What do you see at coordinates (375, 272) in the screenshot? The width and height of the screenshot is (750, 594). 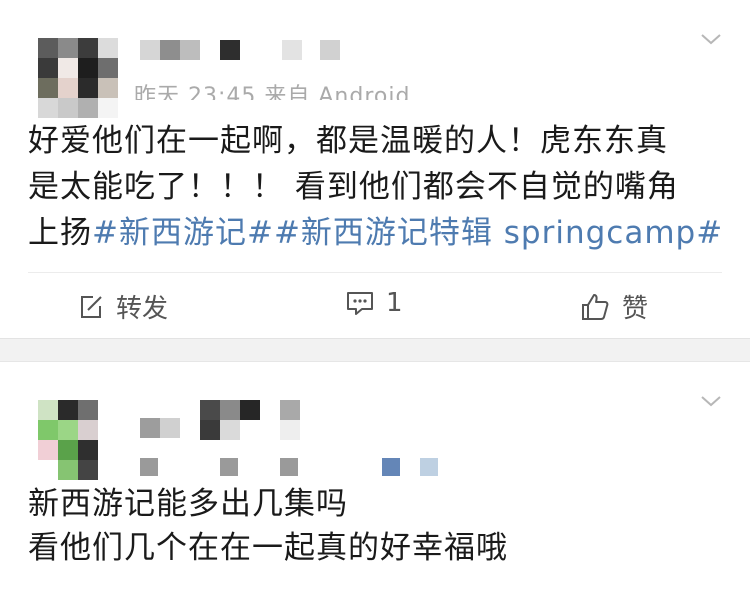 I see `divider` at bounding box center [375, 272].